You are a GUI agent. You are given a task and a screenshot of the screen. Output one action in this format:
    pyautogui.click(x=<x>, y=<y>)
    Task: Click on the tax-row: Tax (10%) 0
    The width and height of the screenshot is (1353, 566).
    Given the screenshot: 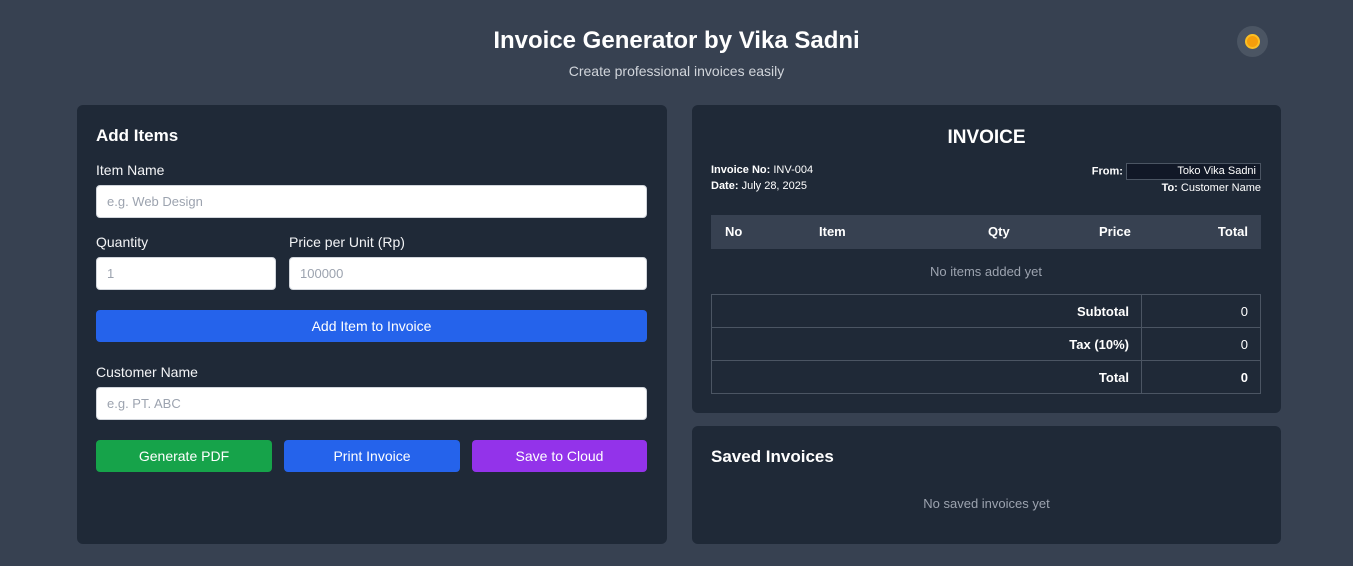 What is the action you would take?
    pyautogui.click(x=986, y=344)
    